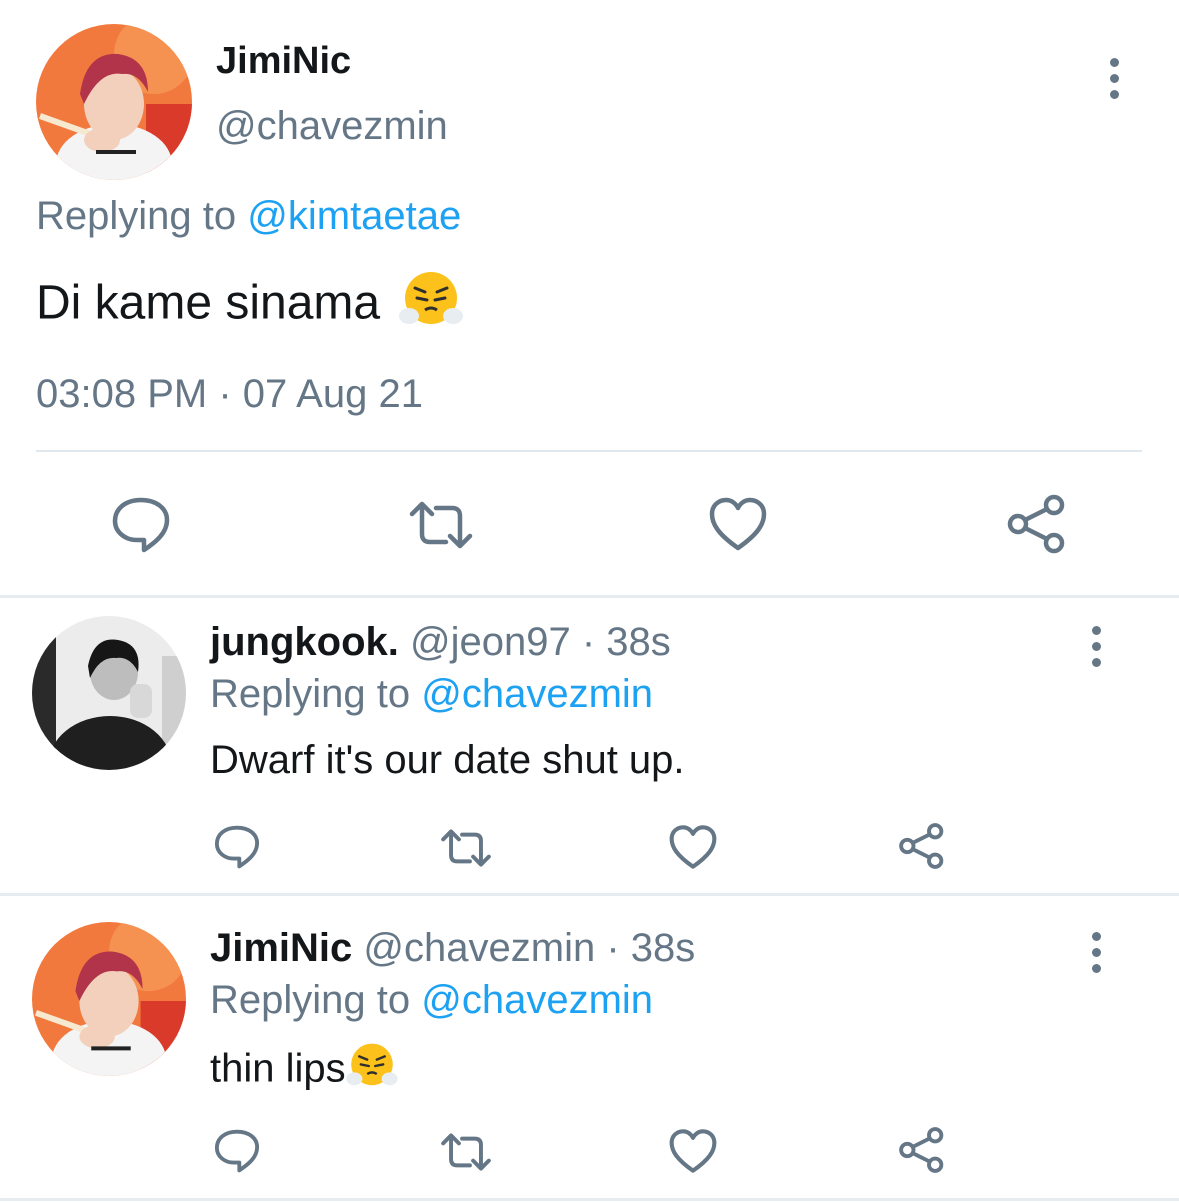 This screenshot has width=1179, height=1203. What do you see at coordinates (208, 303) in the screenshot?
I see `tweet-text-body: Di kame sinama` at bounding box center [208, 303].